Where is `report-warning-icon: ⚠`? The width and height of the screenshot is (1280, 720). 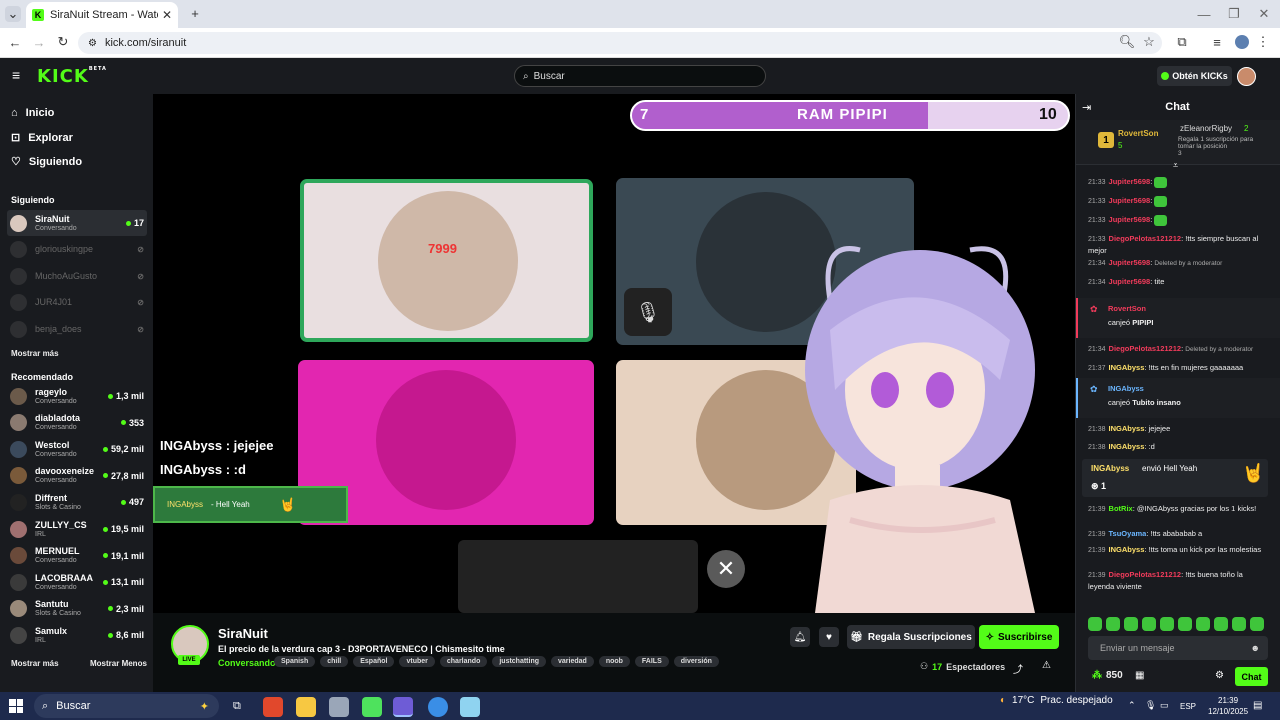
report-warning-icon: ⚠ is located at coordinates (1046, 665).